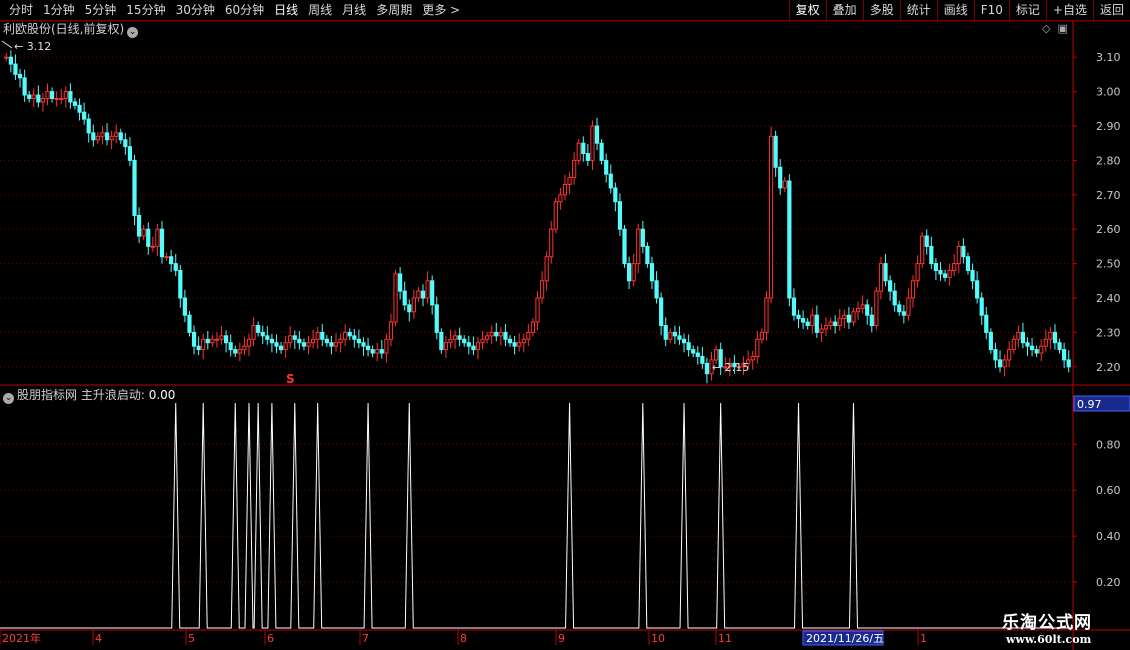 This screenshot has height=650, width=1130. Describe the element at coordinates (845, 638) in the screenshot. I see `date-cursor-label: 2021/11/26/五` at that location.